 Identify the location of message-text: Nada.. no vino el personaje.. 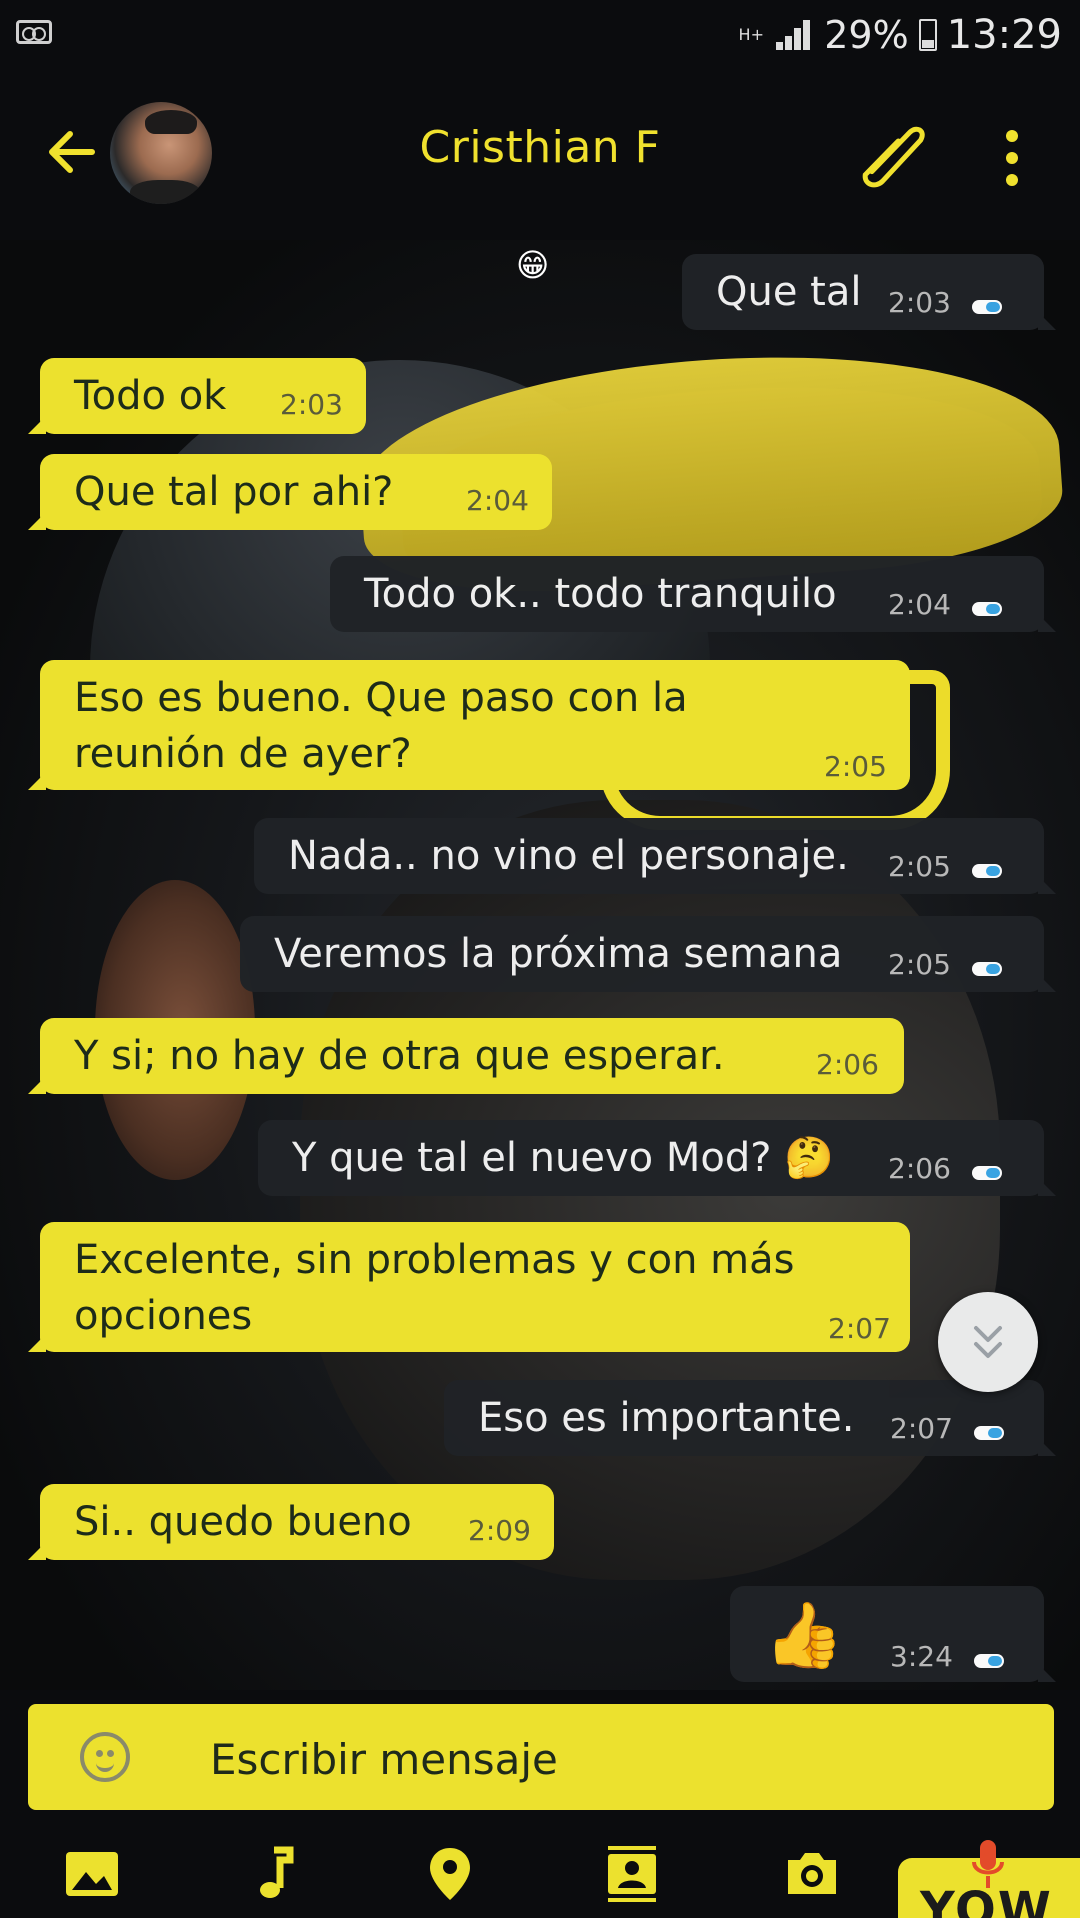
(568, 856).